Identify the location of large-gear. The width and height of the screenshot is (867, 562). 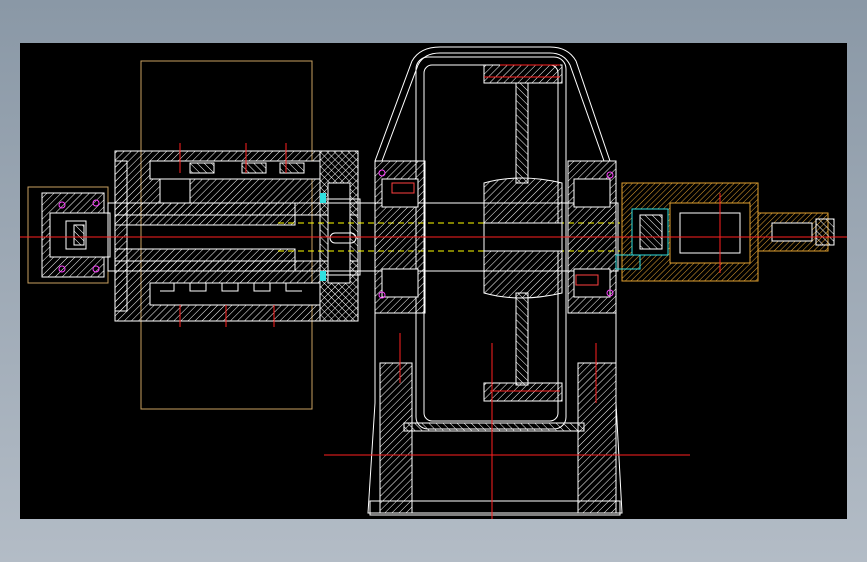
(523, 233).